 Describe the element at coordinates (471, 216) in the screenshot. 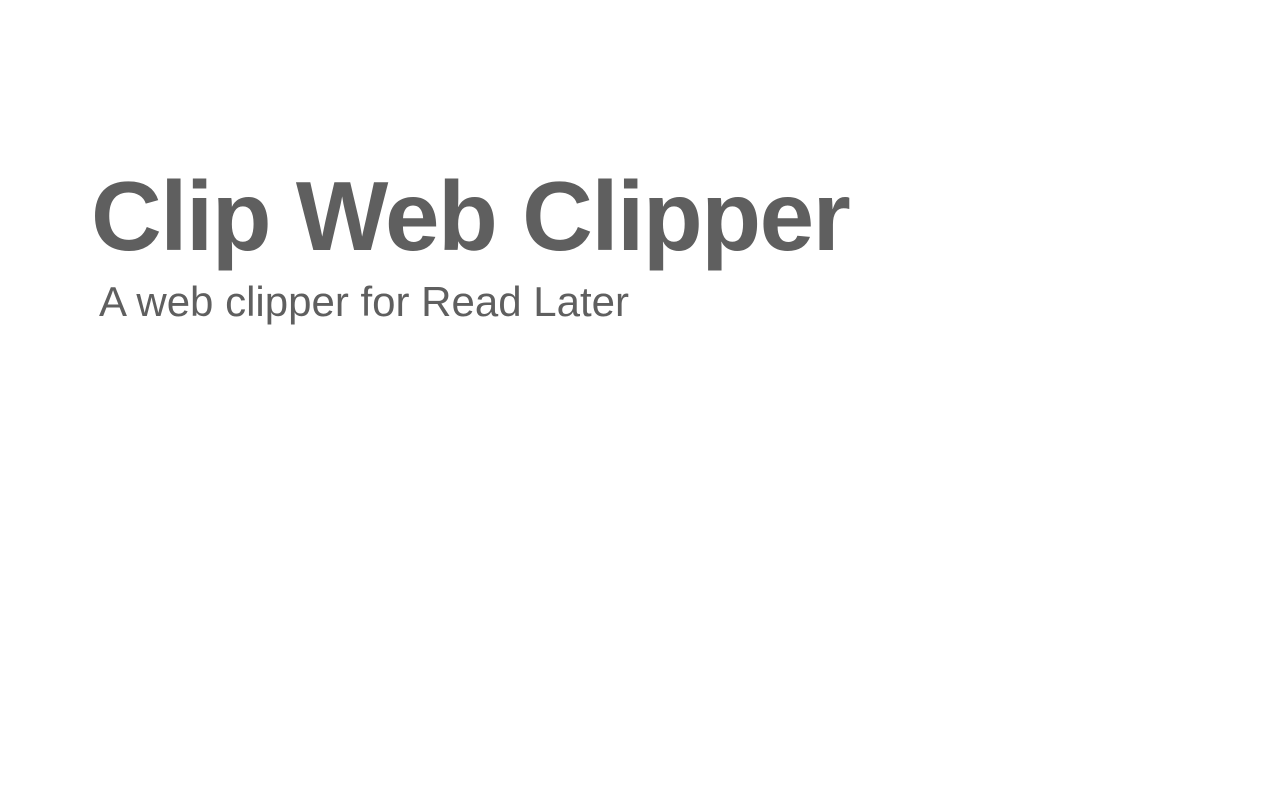

I see `page-title: Clip Web Clipper` at that location.